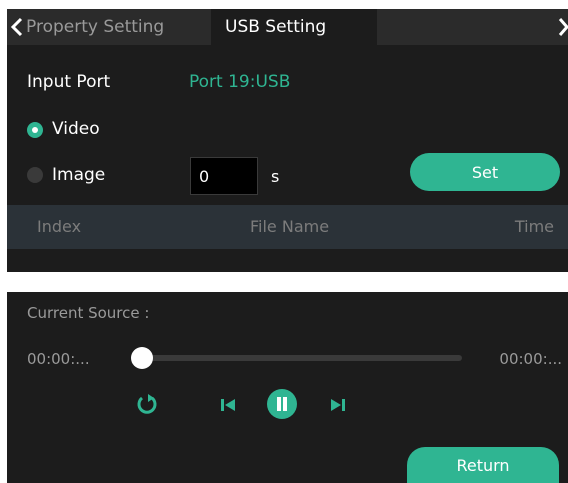 Image resolution: width=568 pixels, height=483 pixels. Describe the element at coordinates (147, 404) in the screenshot. I see `loop-icon` at that location.